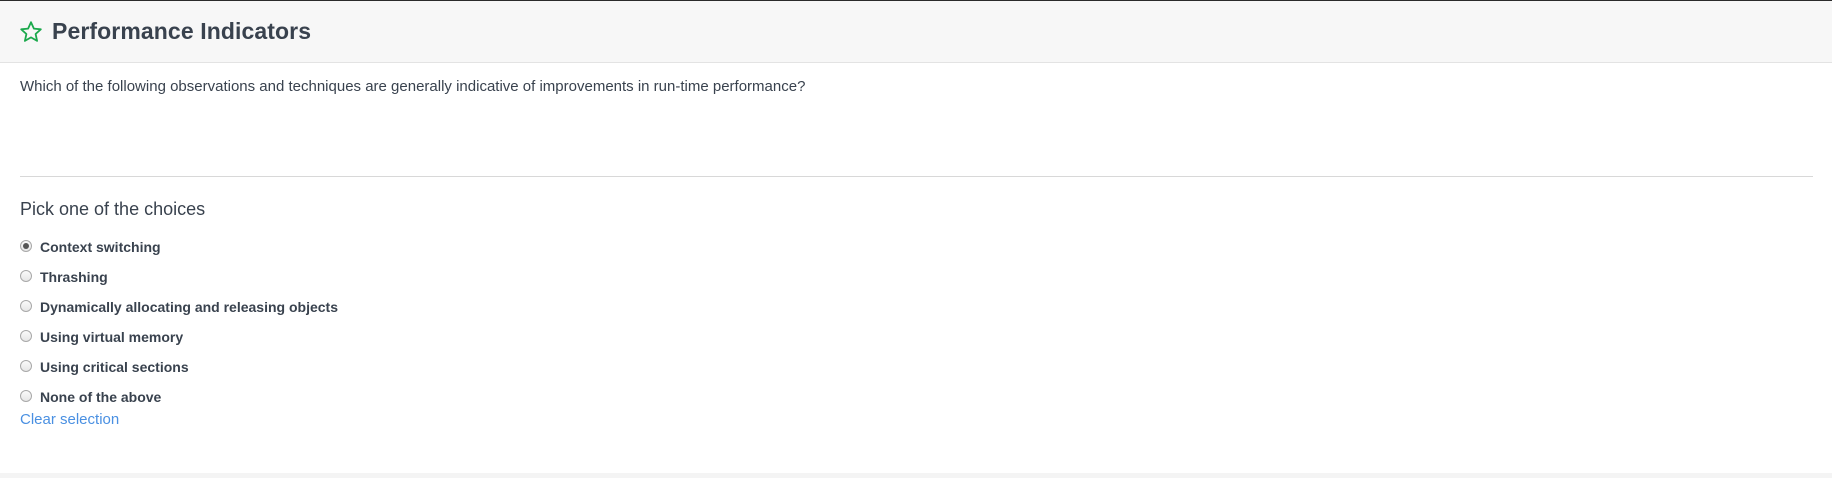 The width and height of the screenshot is (1832, 478). What do you see at coordinates (69, 419) in the screenshot?
I see `clear-selection-link: Clear selection` at bounding box center [69, 419].